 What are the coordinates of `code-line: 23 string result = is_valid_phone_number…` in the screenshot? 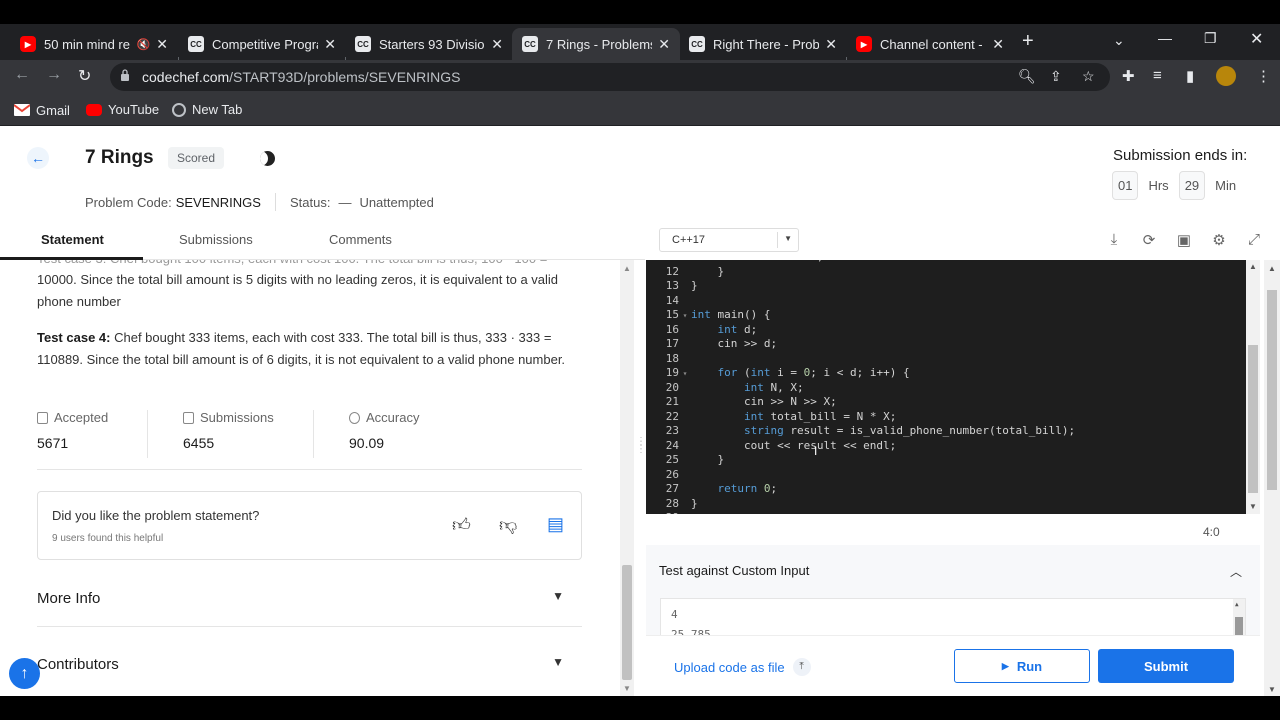 It's located at (860, 431).